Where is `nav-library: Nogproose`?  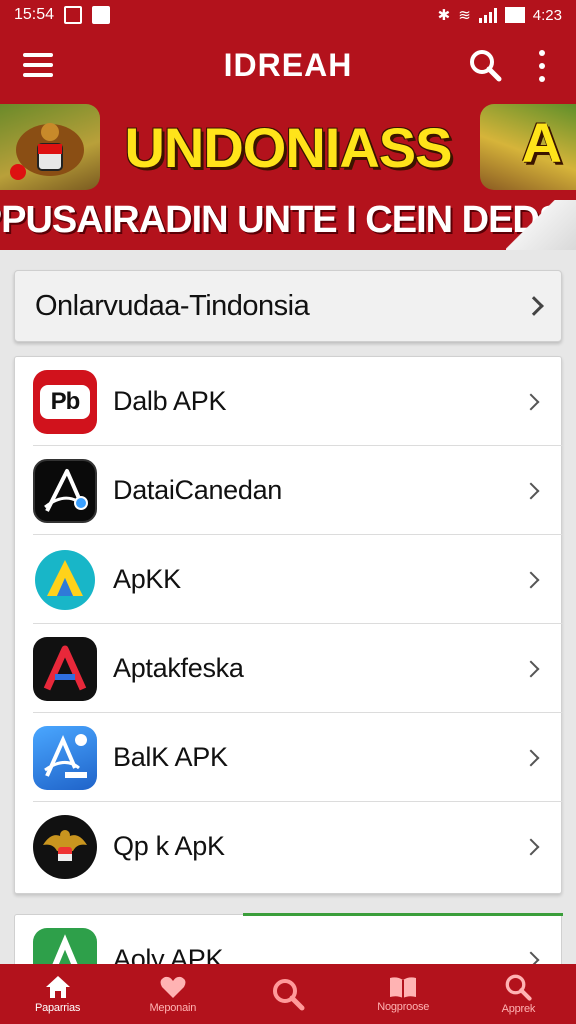 nav-library: Nogproose is located at coordinates (403, 994).